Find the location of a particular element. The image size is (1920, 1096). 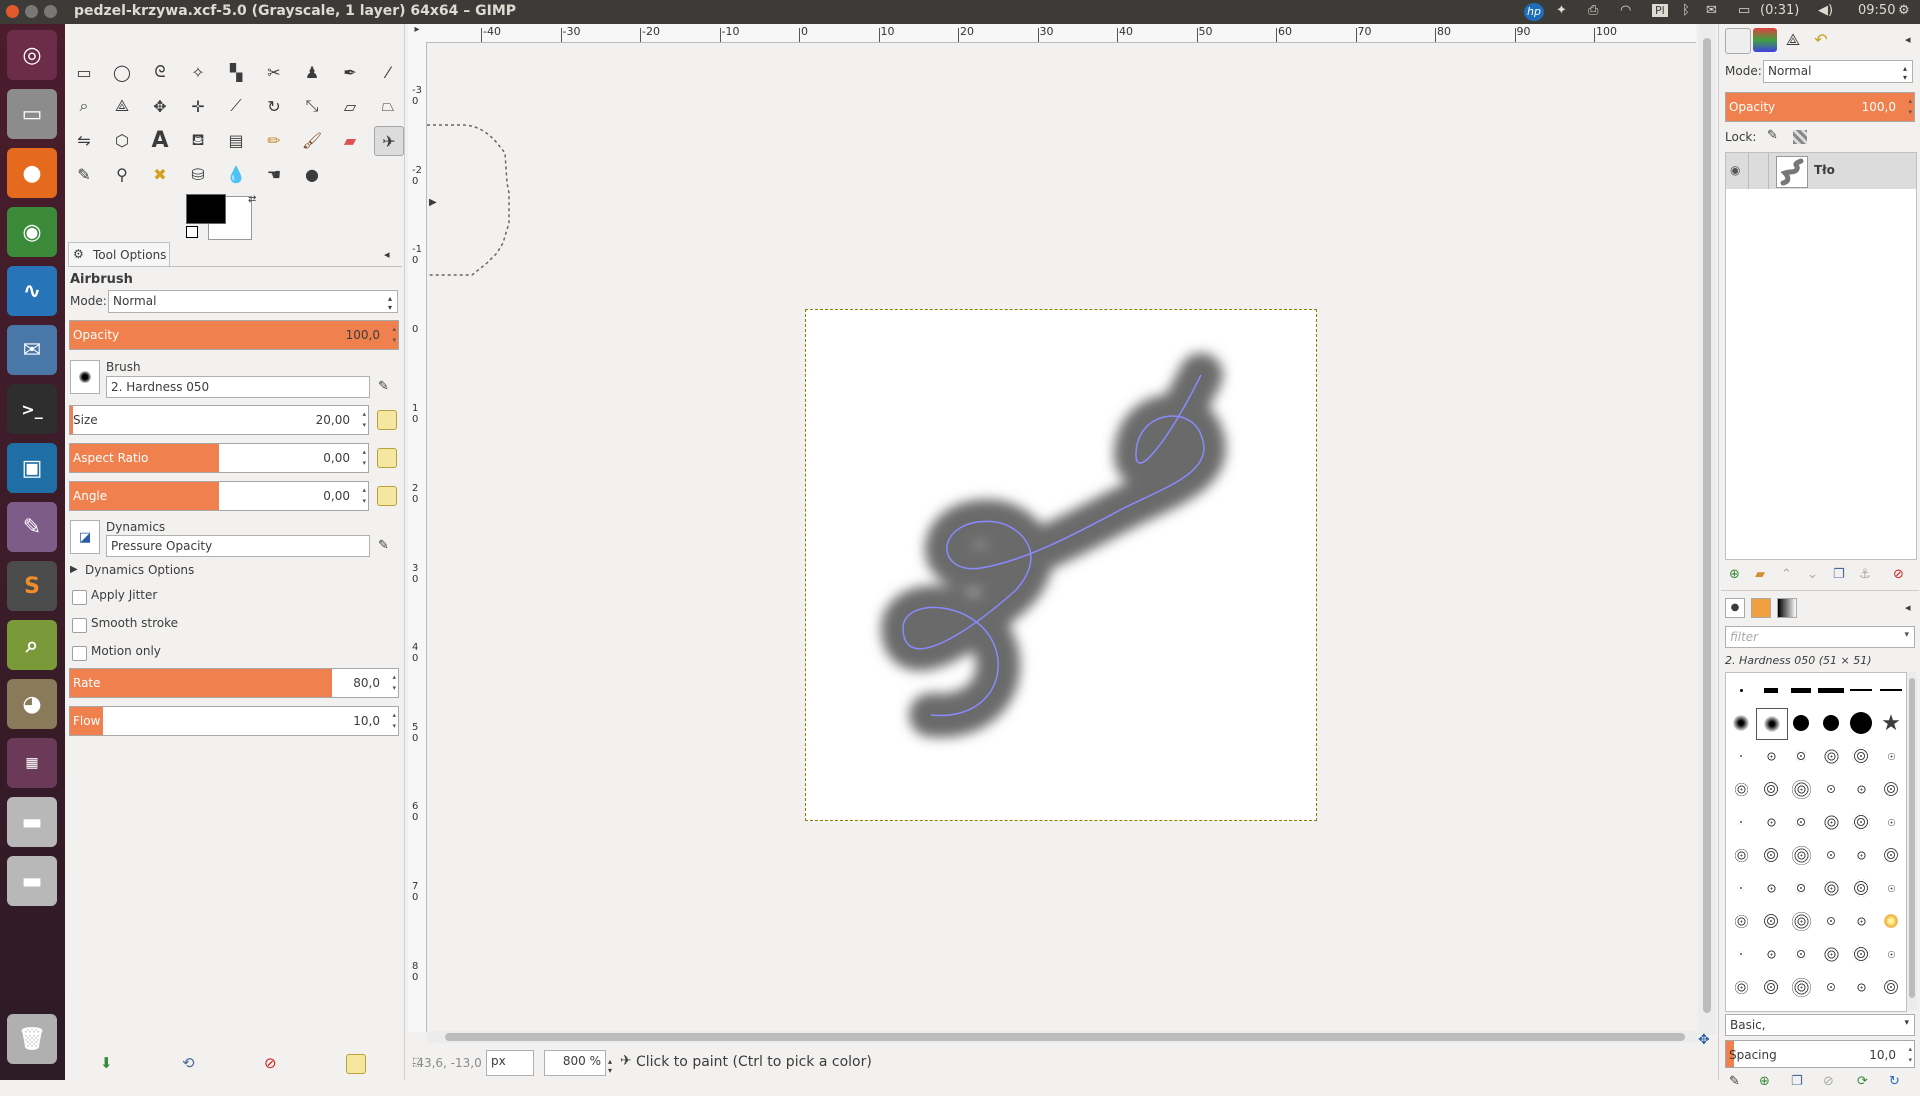

vertical-ruler: -3 0 -2 0 -1 0 0 1 0 2 0 3 0 4 0 5 0 6 0 7 0 8 0 is located at coordinates (417, 537).